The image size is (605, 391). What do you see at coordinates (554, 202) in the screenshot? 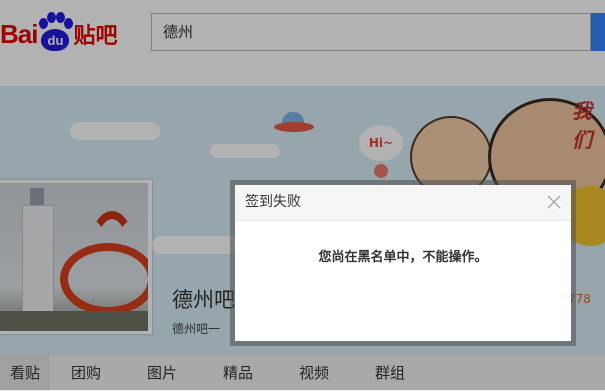
I see `close-icon` at bounding box center [554, 202].